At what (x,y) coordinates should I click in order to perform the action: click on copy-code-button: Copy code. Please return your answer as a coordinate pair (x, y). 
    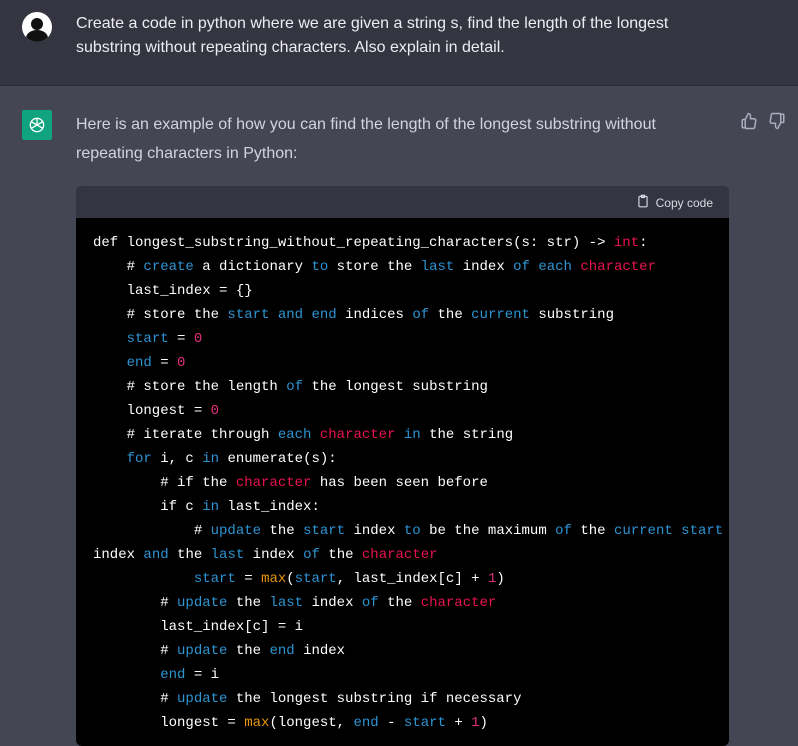
    Looking at the image, I should click on (674, 202).